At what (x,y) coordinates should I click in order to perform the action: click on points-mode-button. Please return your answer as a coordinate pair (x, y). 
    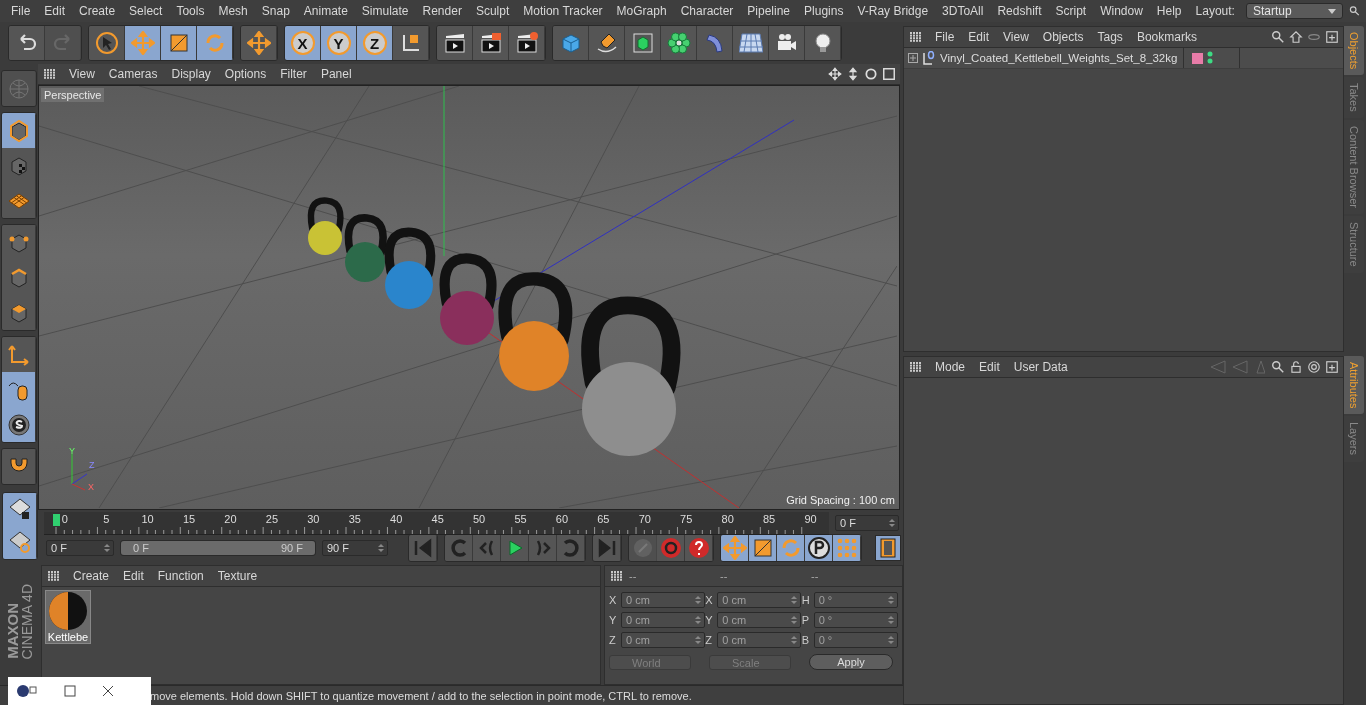
    Looking at the image, I should click on (19, 242).